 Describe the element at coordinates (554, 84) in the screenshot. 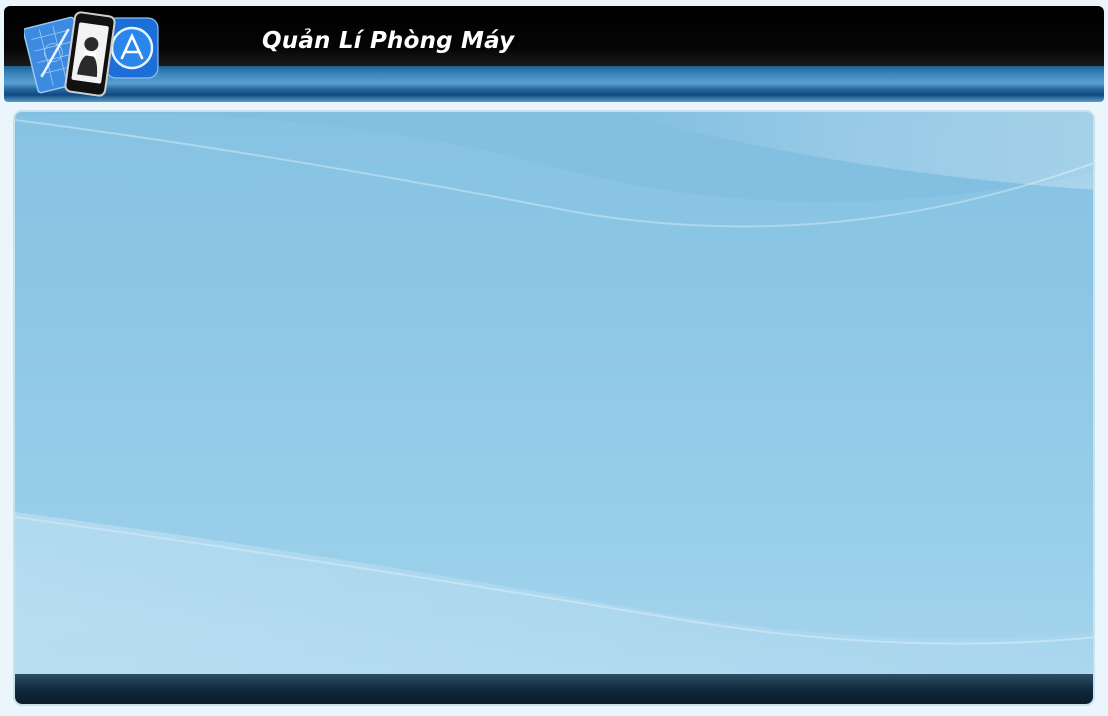

I see `header-accent-strip` at that location.